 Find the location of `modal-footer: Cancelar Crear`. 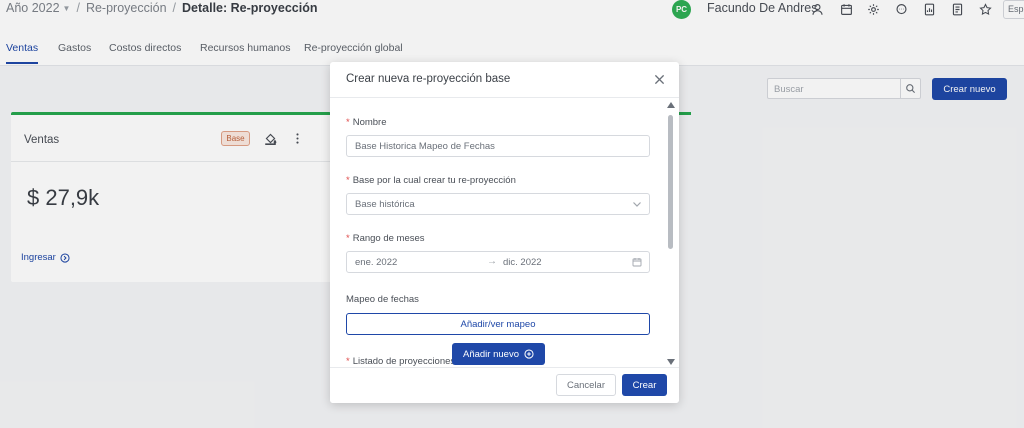

modal-footer: Cancelar Crear is located at coordinates (504, 385).